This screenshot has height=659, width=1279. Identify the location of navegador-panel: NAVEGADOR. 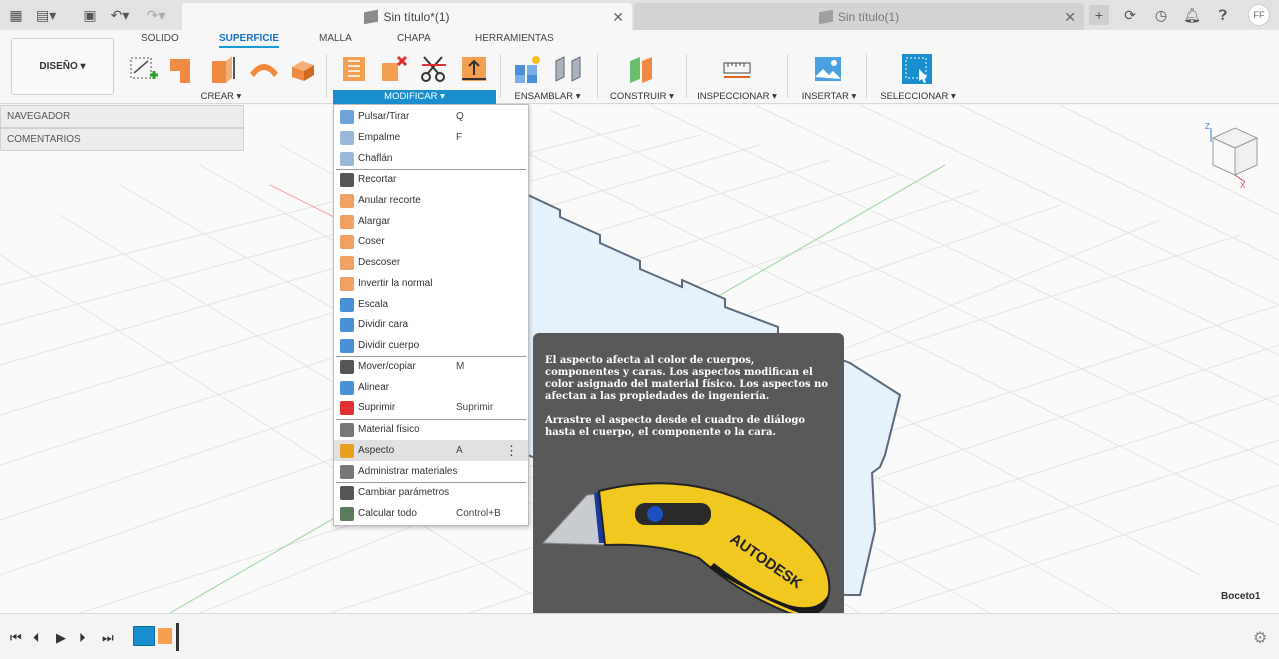
(122, 116).